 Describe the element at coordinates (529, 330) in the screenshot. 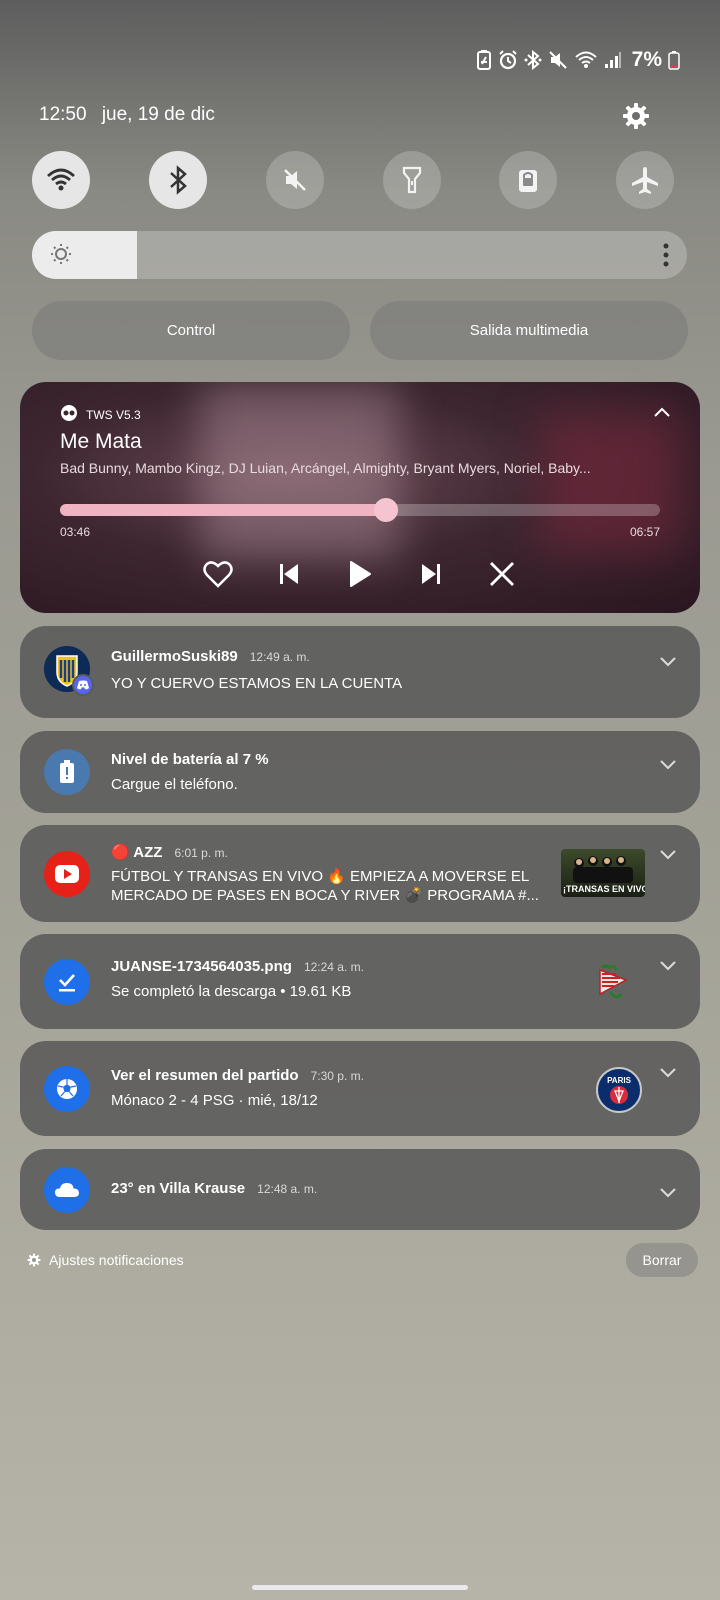

I see `media-output-button: Salida multimedia` at that location.